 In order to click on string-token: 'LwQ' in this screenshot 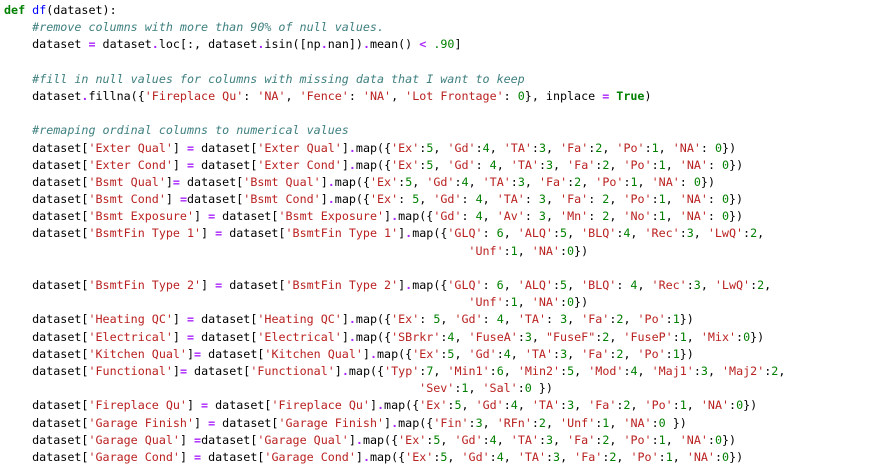, I will do `click(725, 233)`.